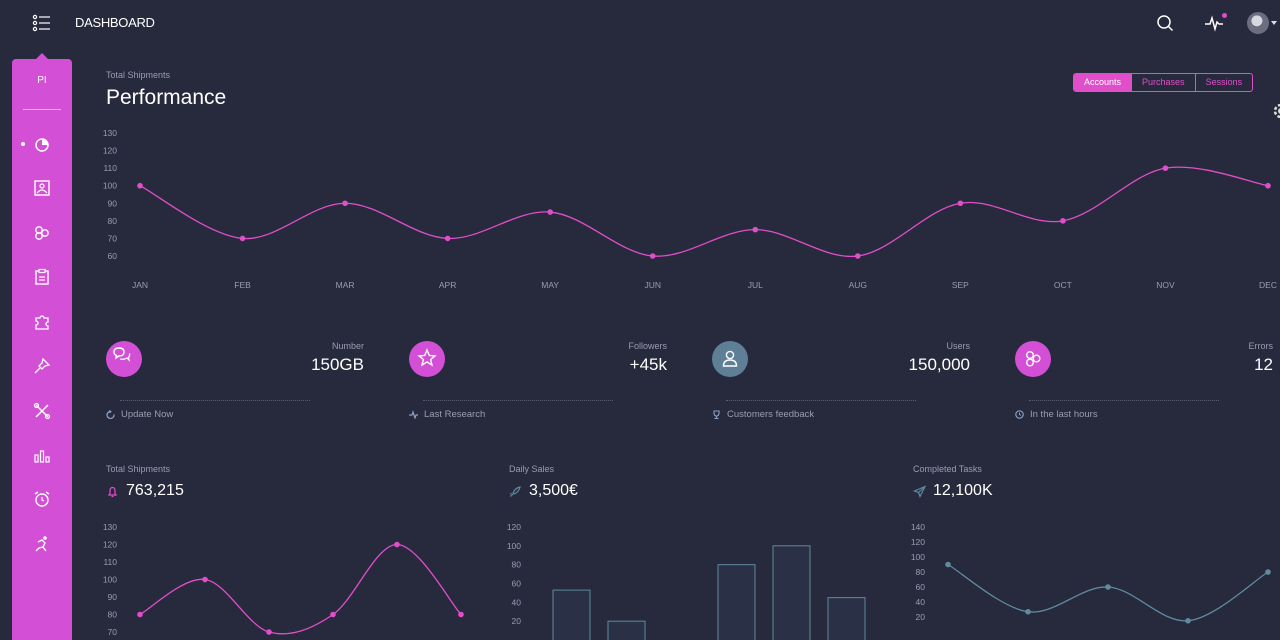 This screenshot has height=640, width=1280. What do you see at coordinates (1165, 285) in the screenshot?
I see `x-tick-label: NOV` at bounding box center [1165, 285].